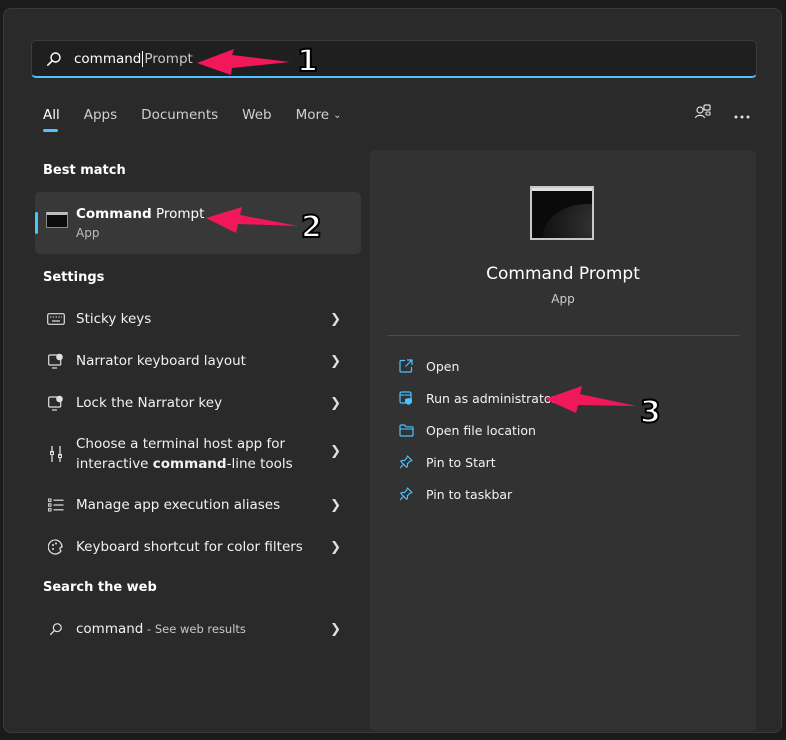  Describe the element at coordinates (56, 454) in the screenshot. I see `developer-tools-icon` at that location.